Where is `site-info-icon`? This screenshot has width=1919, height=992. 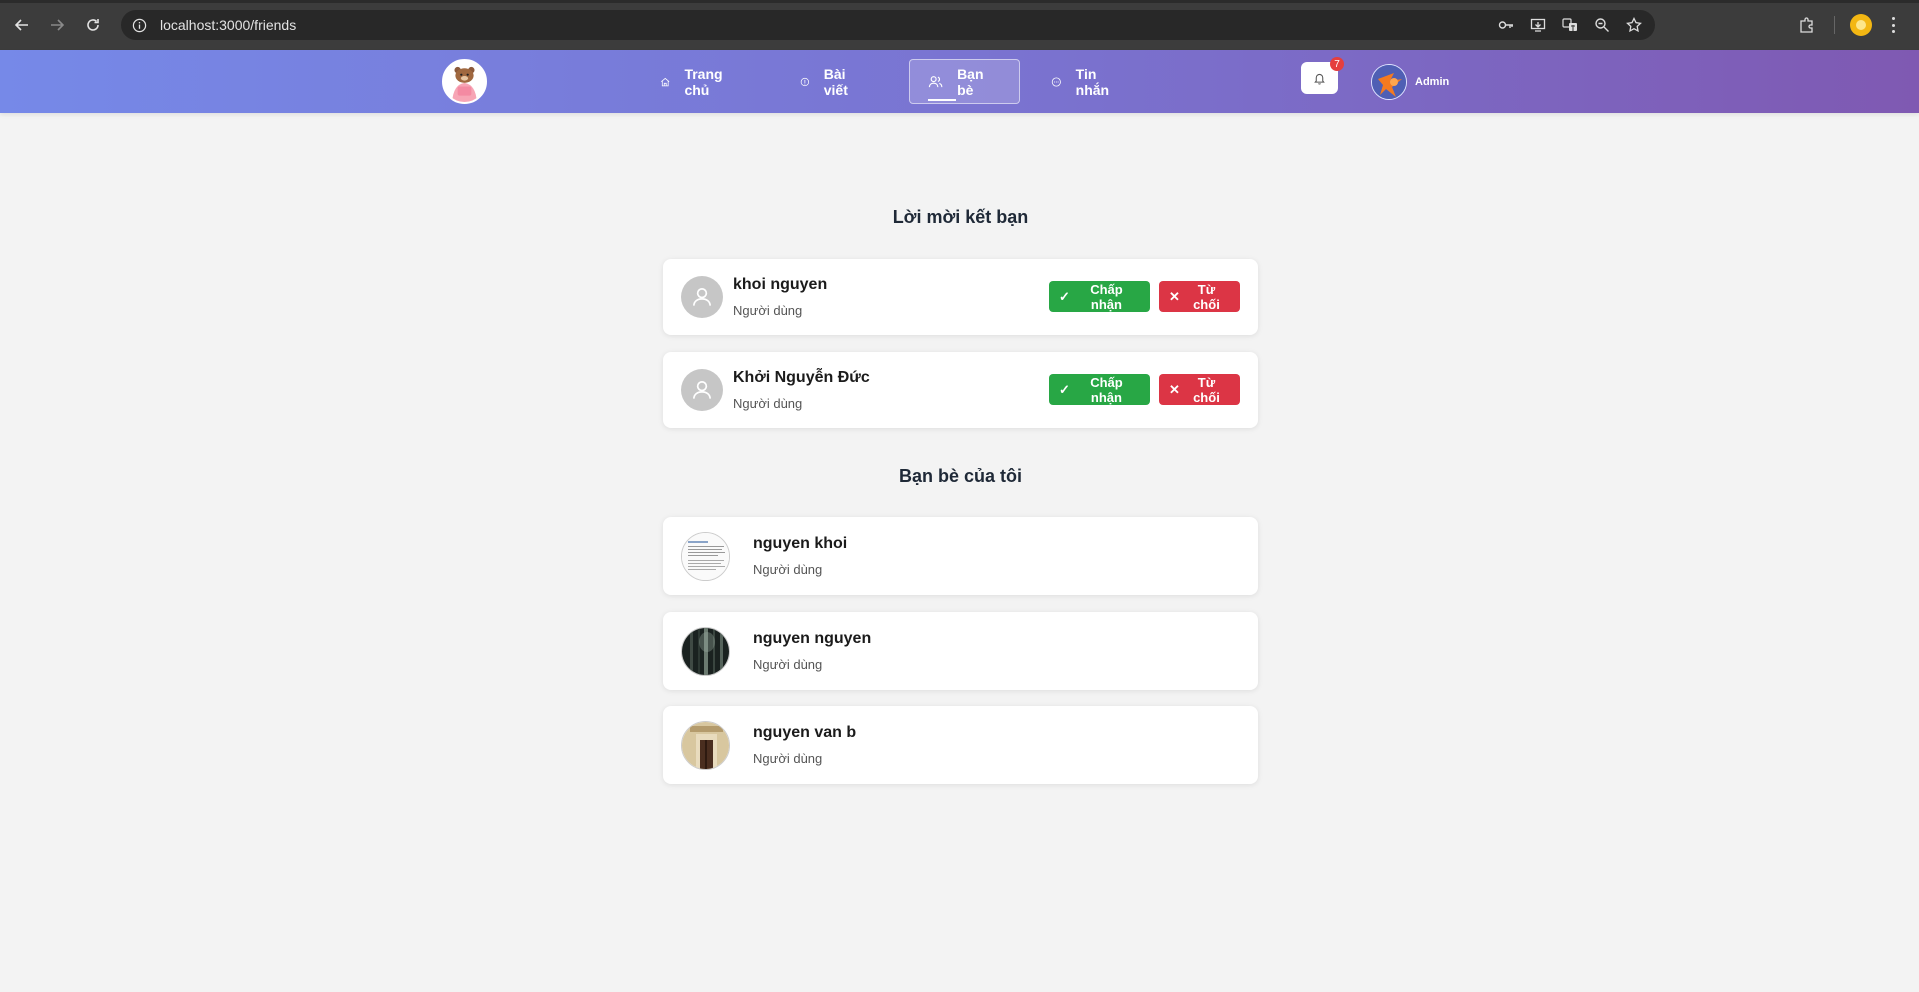 site-info-icon is located at coordinates (139, 25).